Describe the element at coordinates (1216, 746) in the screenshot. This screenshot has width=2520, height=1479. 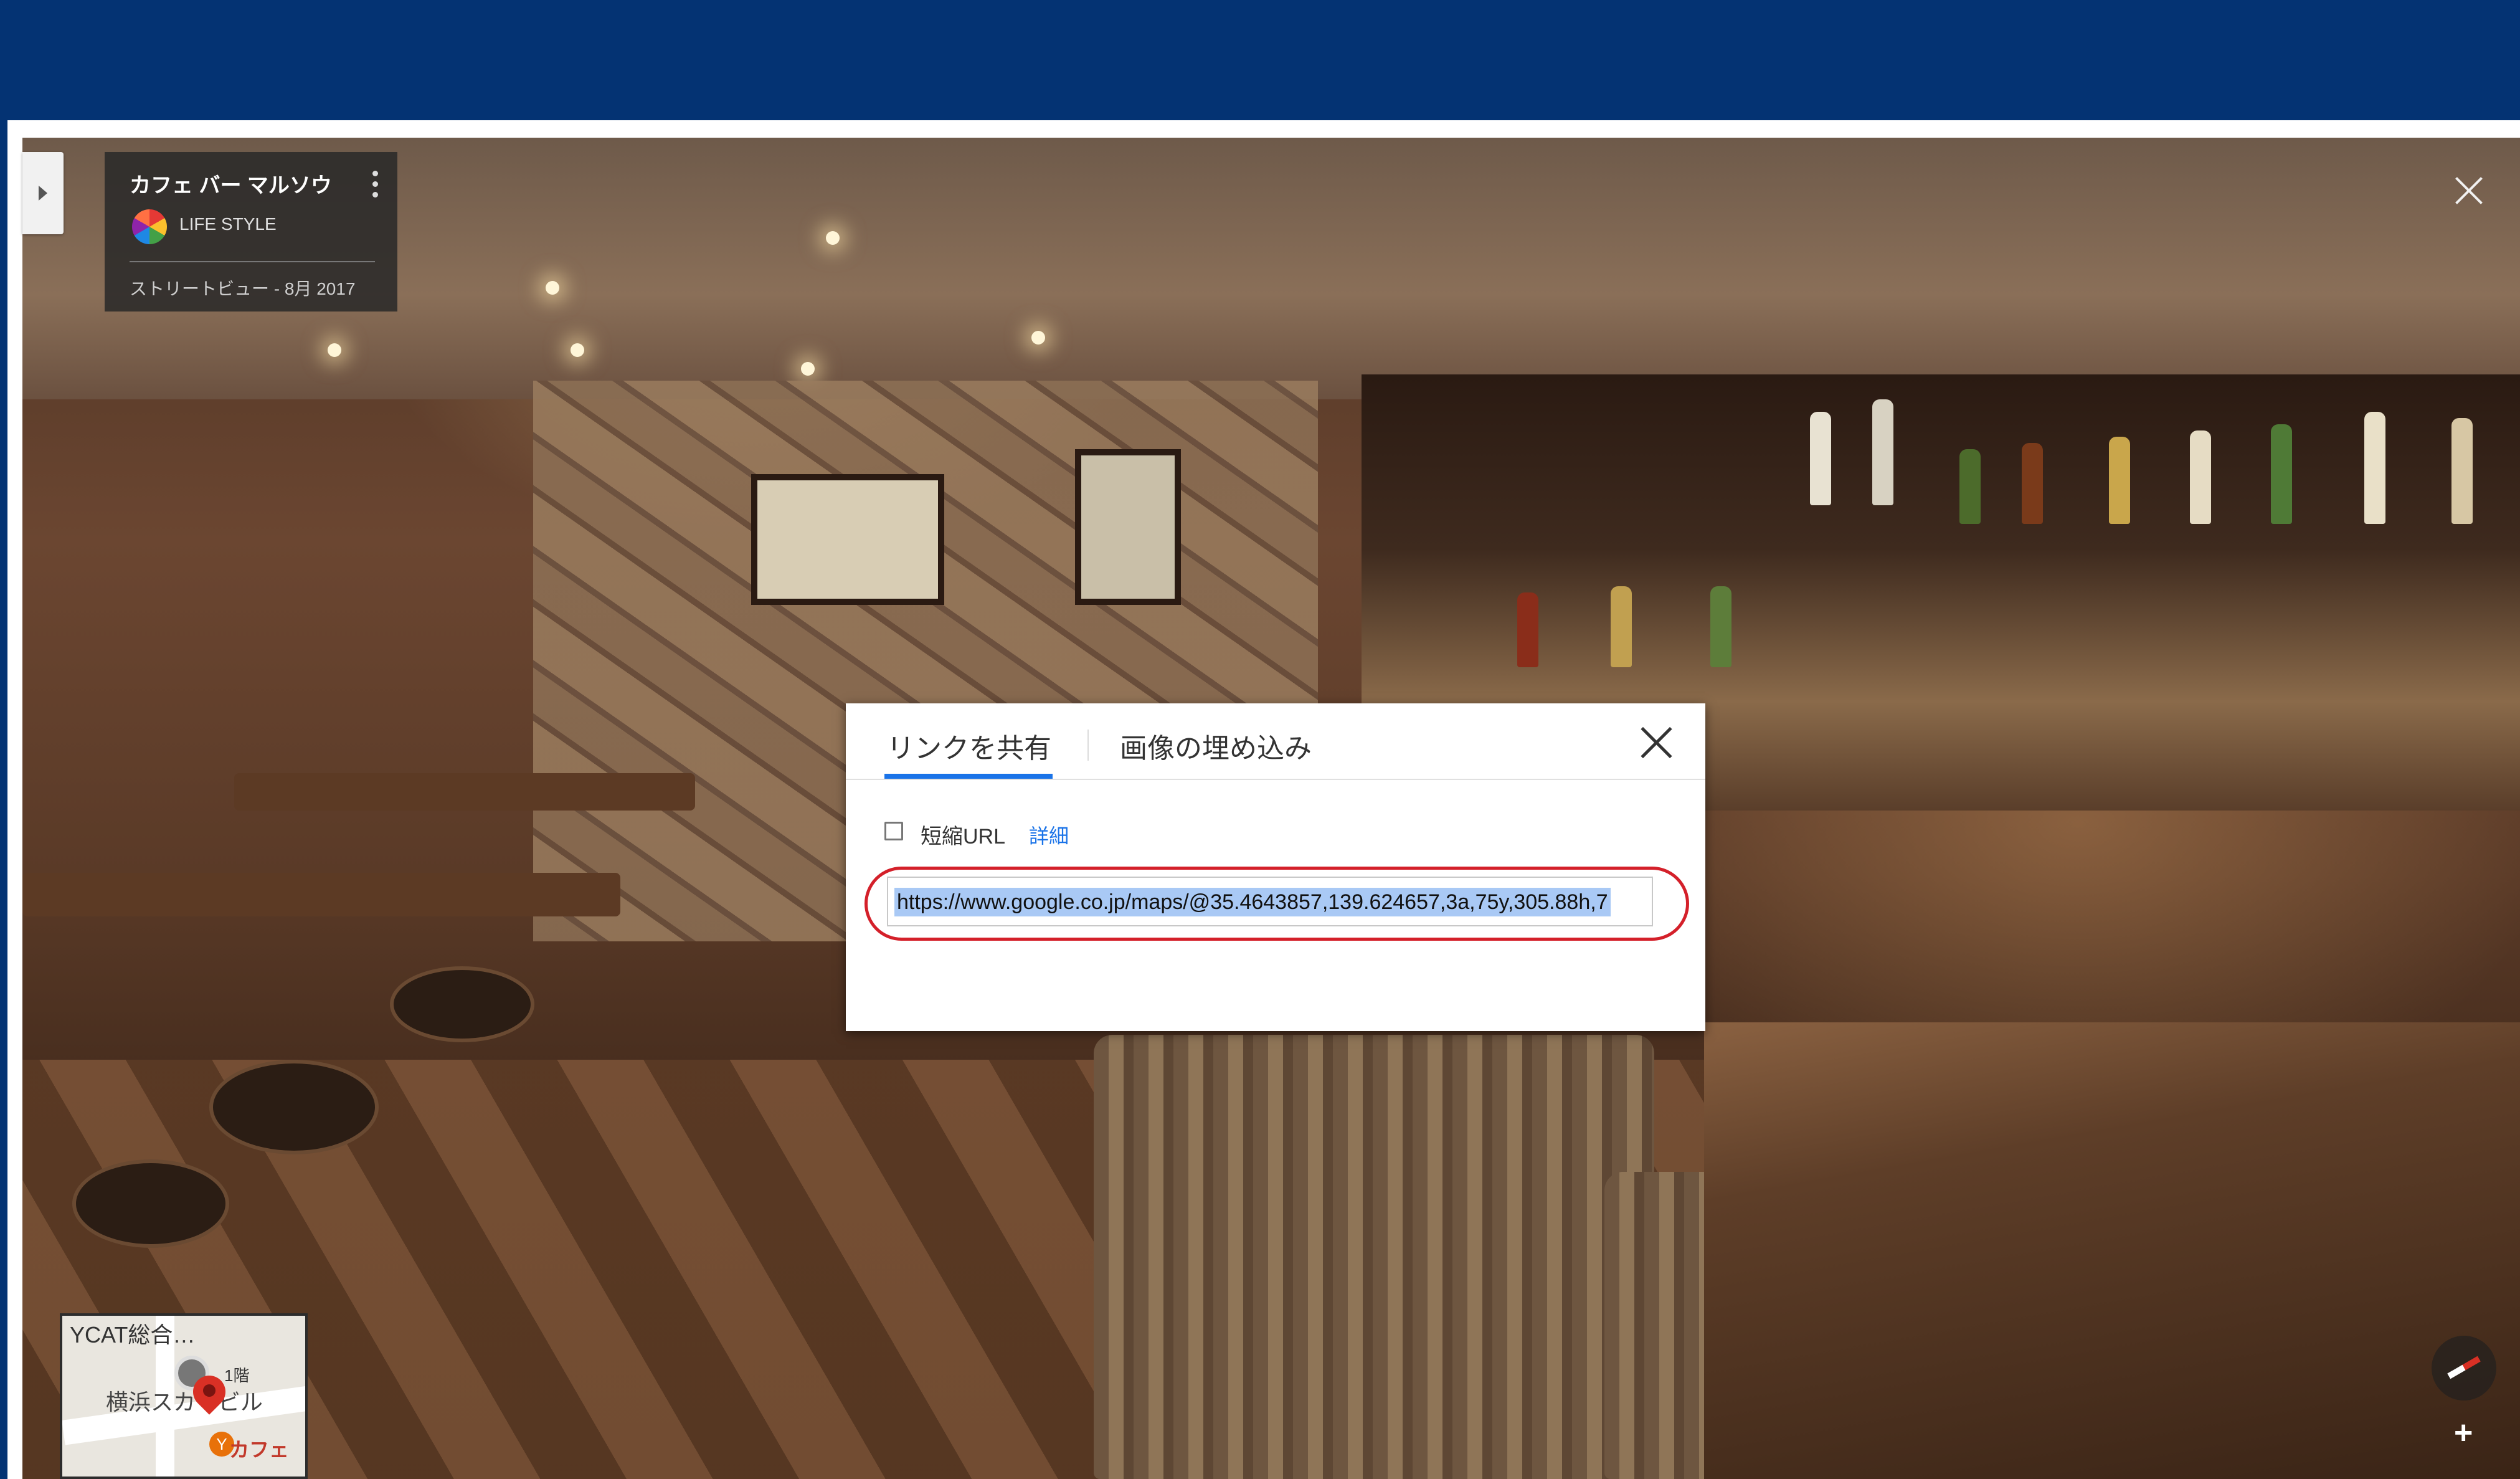
I see `tab-embed-image: 画像の埋め込み` at that location.